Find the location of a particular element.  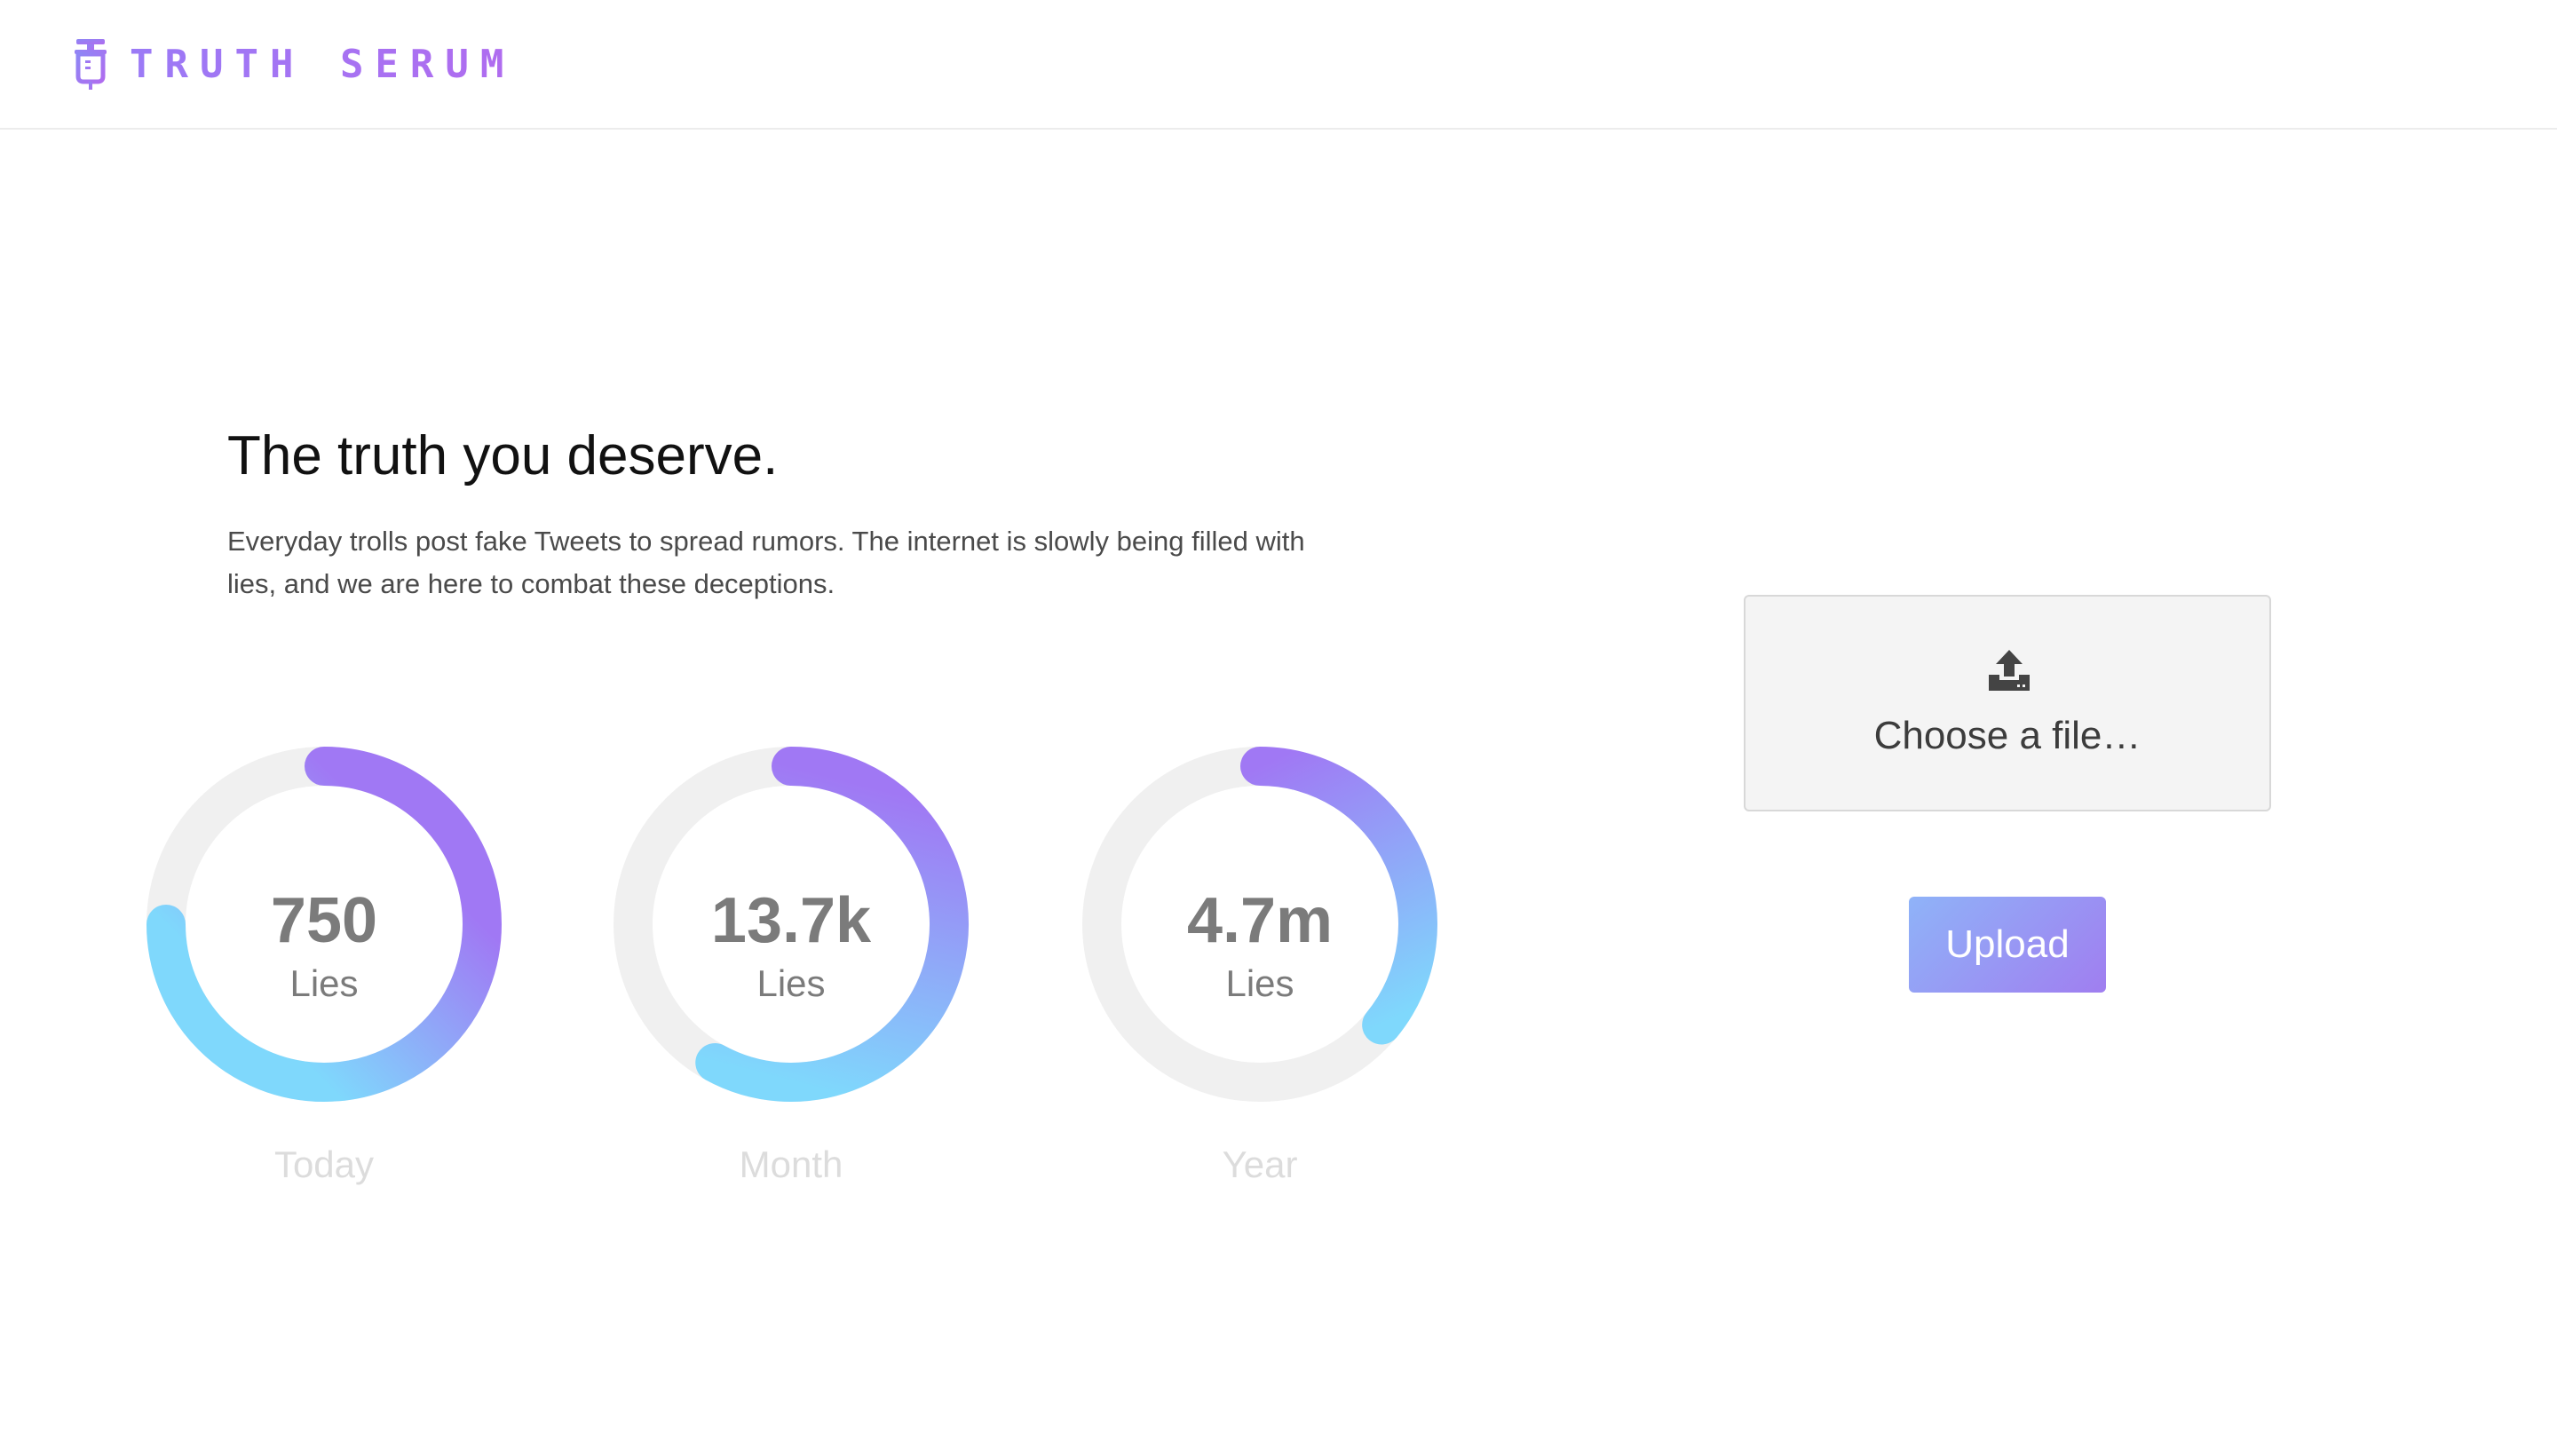

brand-logo: TRUTH SERUM is located at coordinates (293, 64).